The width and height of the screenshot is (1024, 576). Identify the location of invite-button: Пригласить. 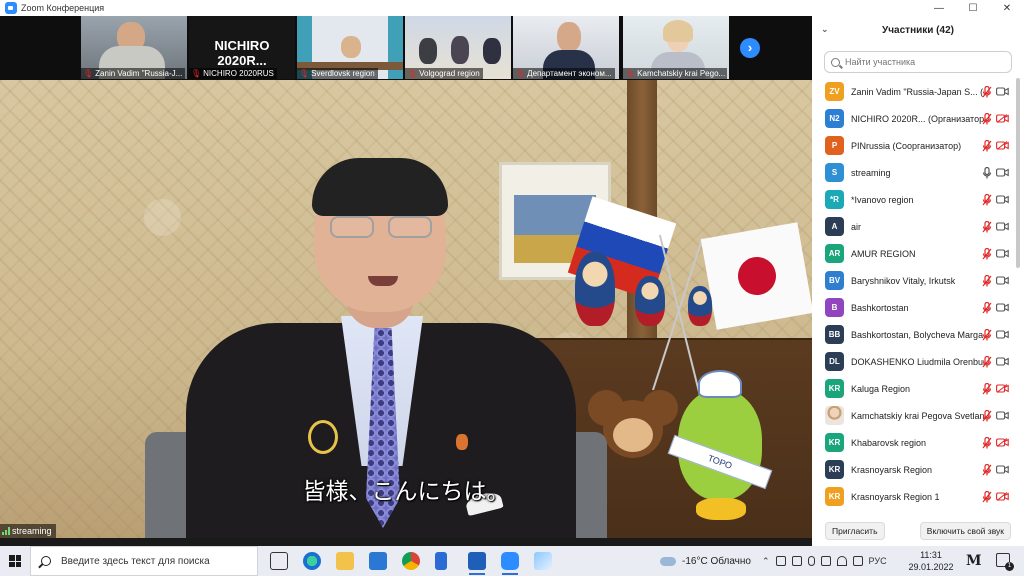
(855, 531).